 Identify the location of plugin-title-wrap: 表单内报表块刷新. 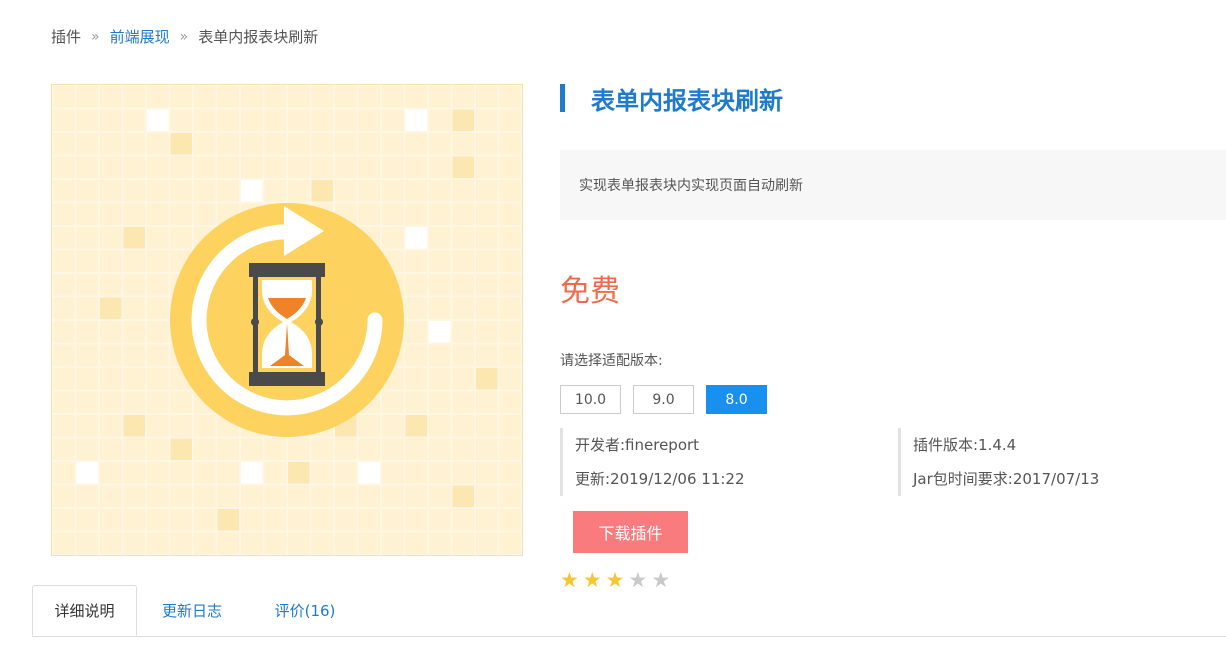
(671, 99).